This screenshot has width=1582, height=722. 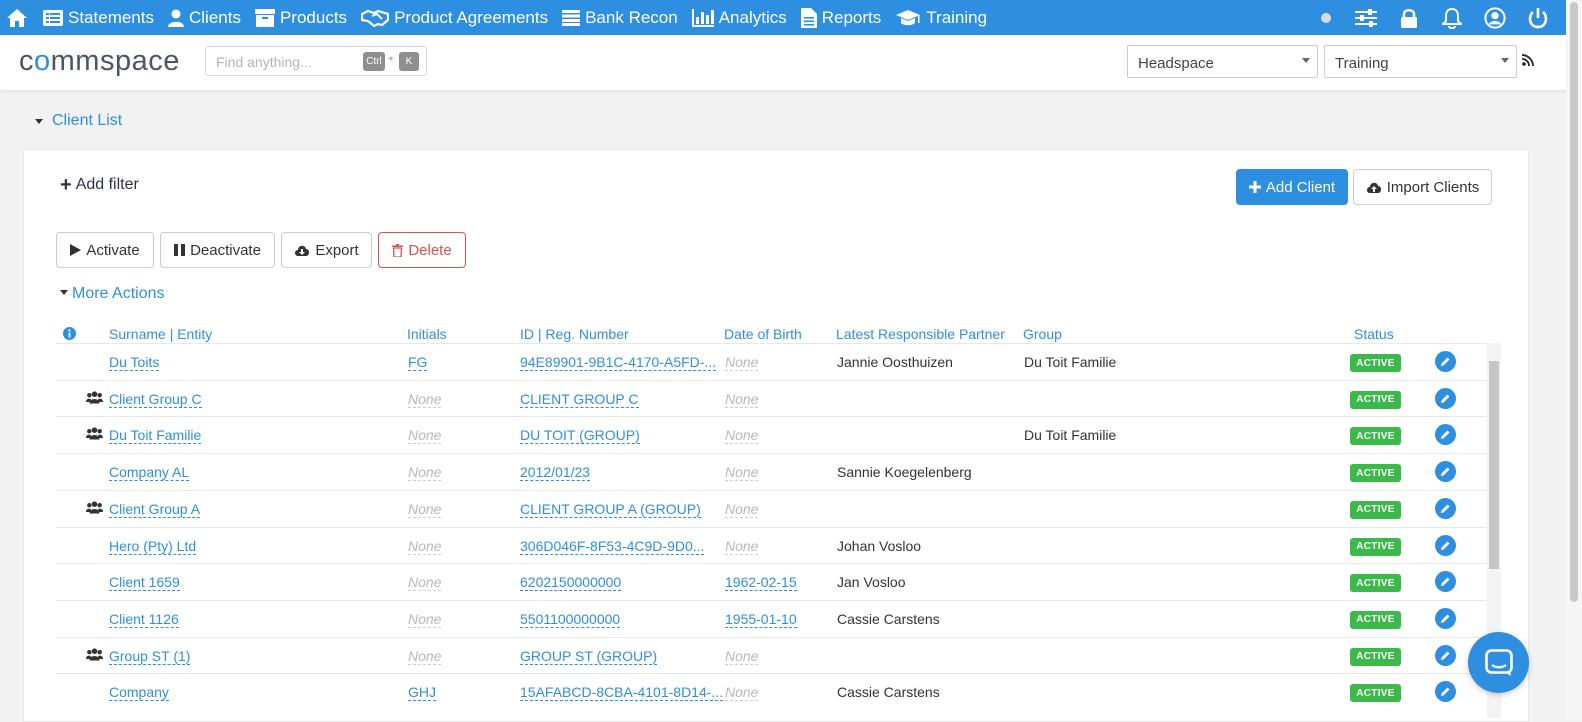 I want to click on add-client-button: Add Client, so click(x=1292, y=187).